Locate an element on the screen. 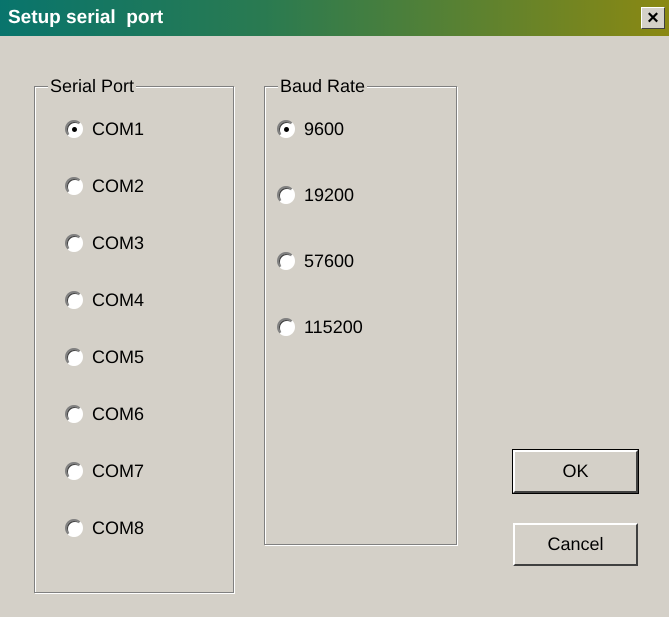 This screenshot has height=617, width=669. radio-option: 57600 is located at coordinates (366, 261).